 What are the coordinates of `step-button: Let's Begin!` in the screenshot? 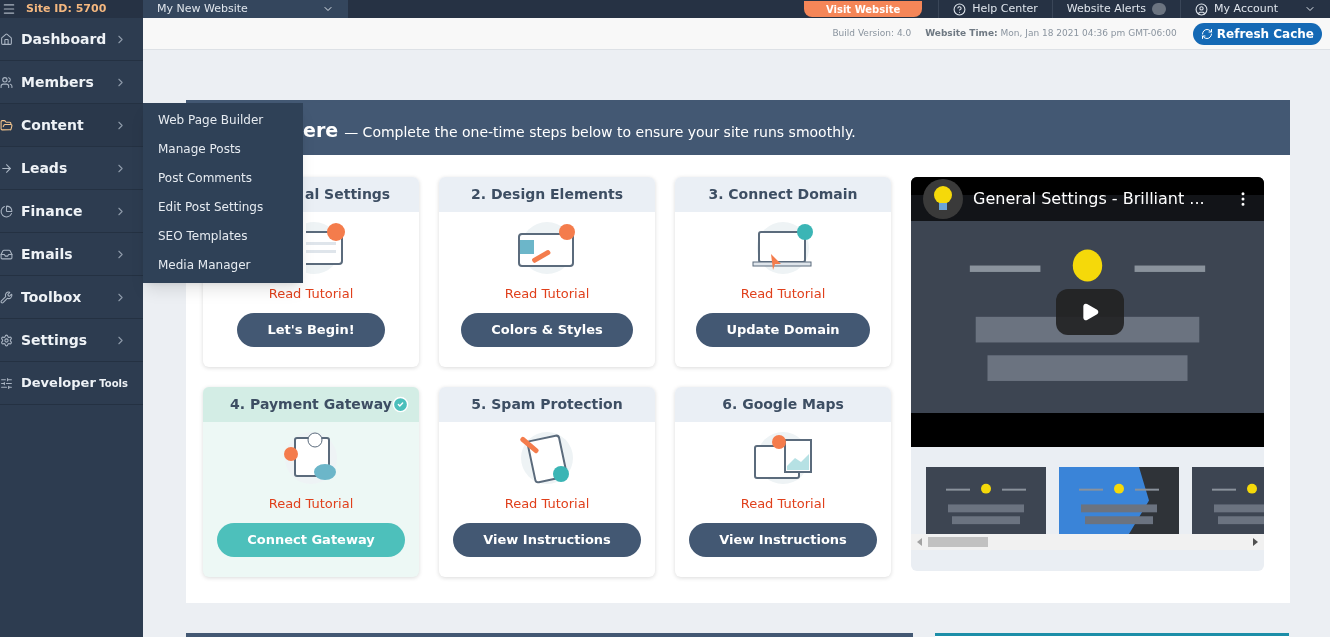 It's located at (311, 329).